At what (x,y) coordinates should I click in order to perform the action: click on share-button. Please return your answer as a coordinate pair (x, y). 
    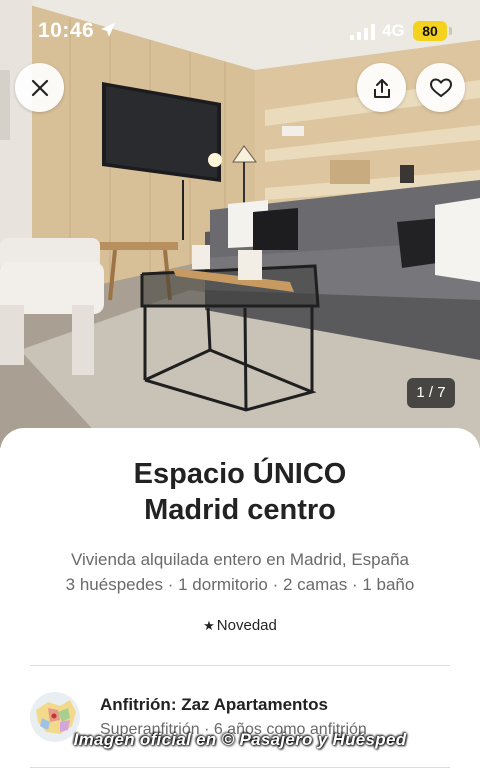
    Looking at the image, I should click on (381, 87).